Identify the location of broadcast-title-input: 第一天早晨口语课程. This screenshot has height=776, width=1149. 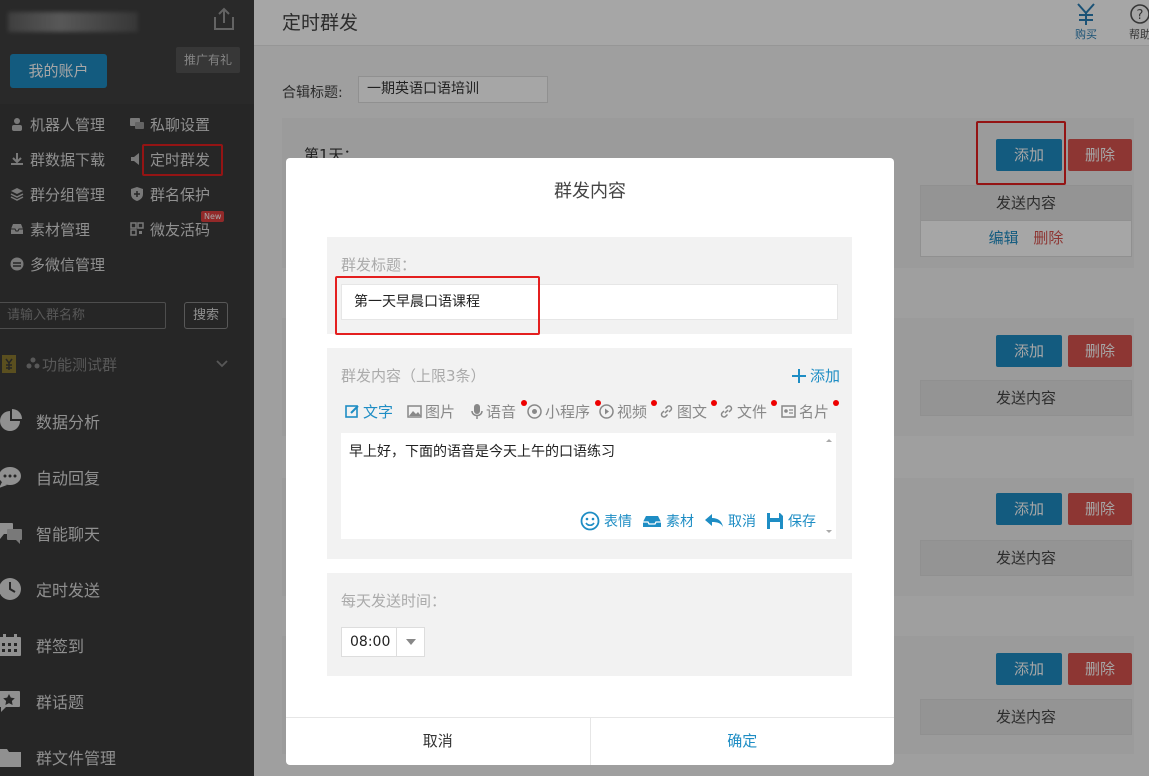
(589, 302).